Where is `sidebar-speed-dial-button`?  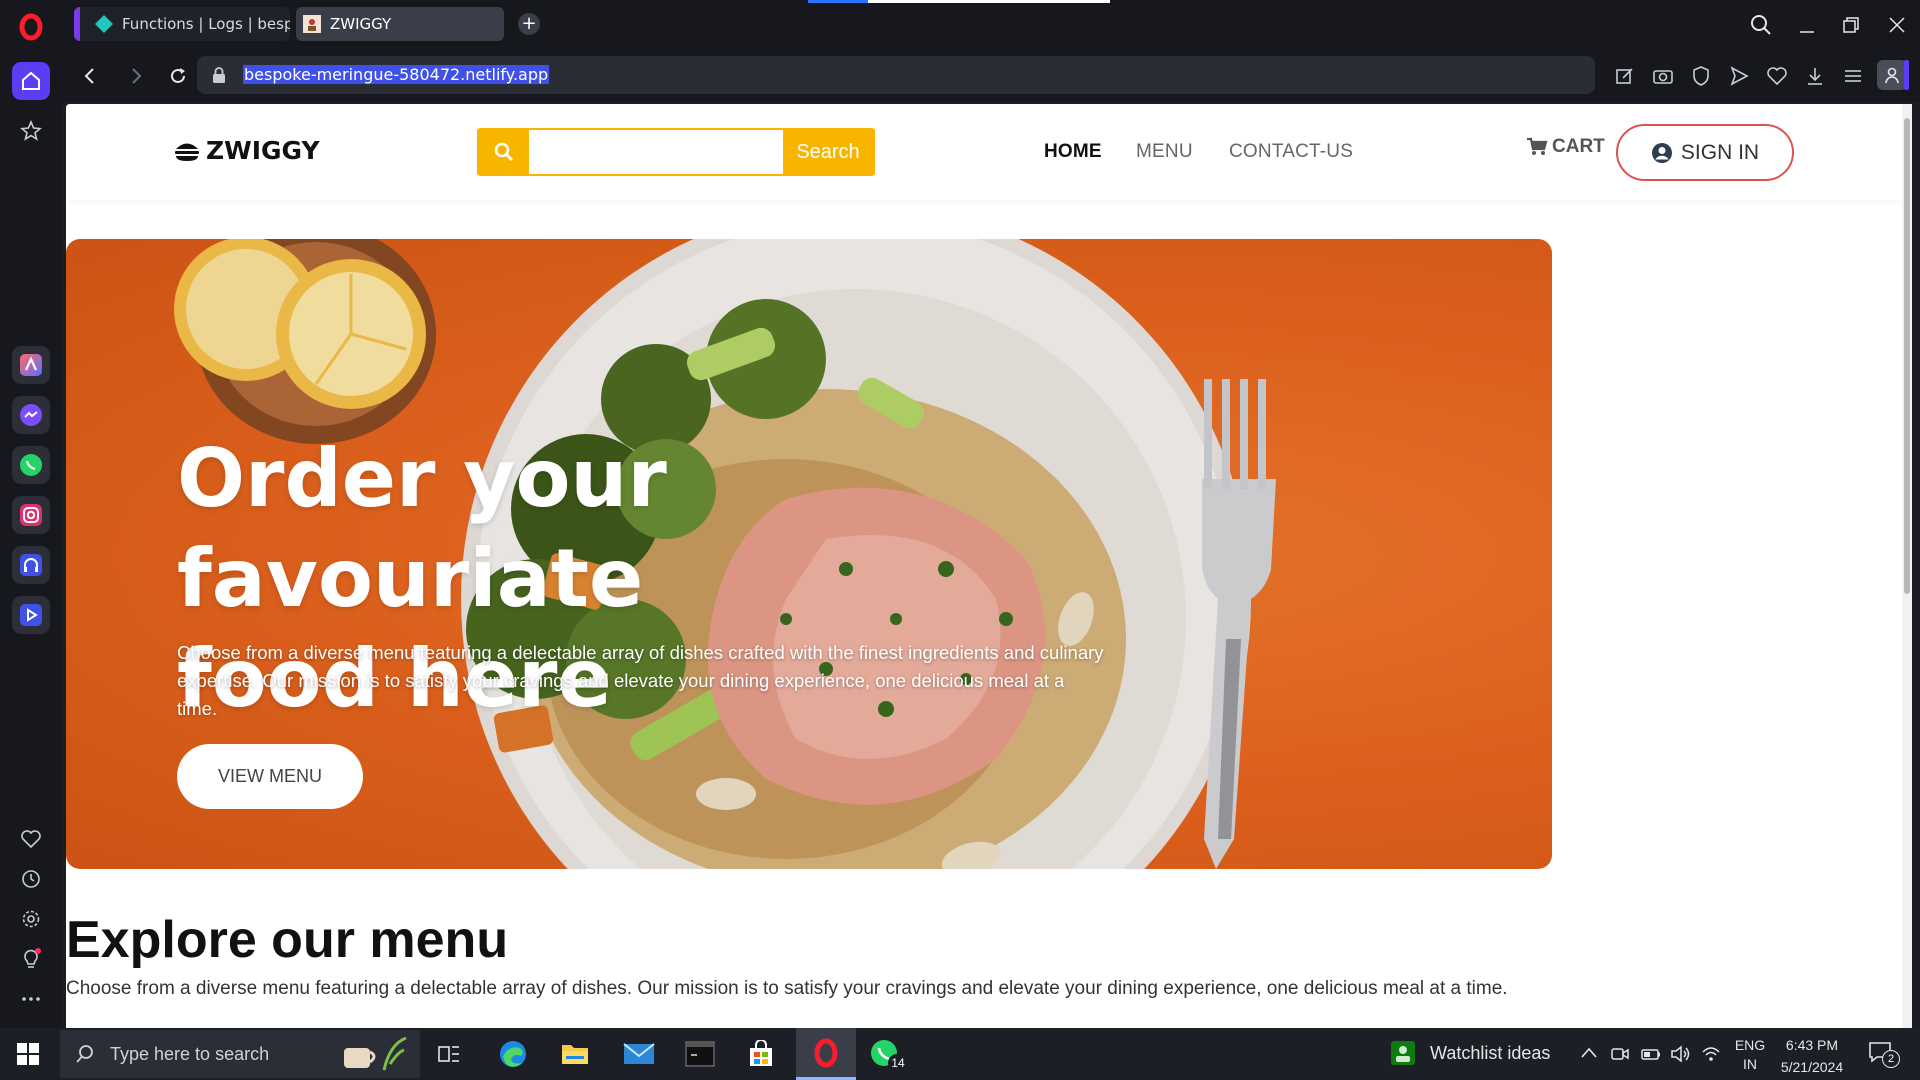 sidebar-speed-dial-button is located at coordinates (31, 131).